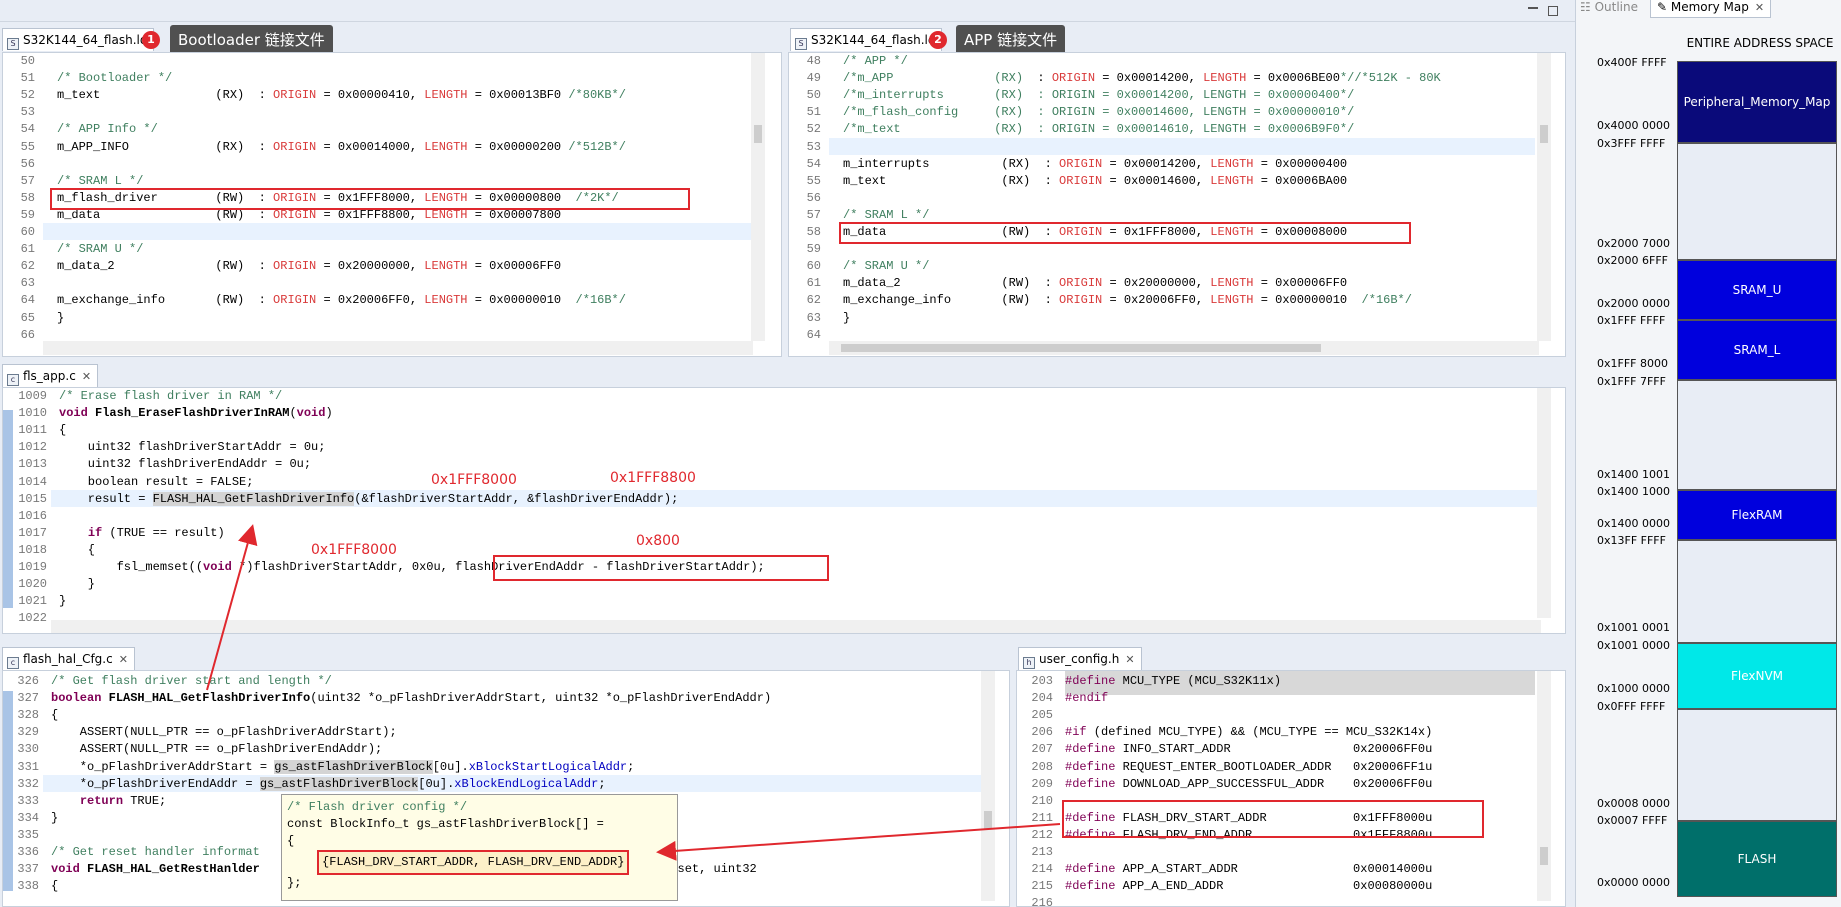 This screenshot has height=907, width=1841. Describe the element at coordinates (1757, 859) in the screenshot. I see `block-flash: FLASH` at that location.